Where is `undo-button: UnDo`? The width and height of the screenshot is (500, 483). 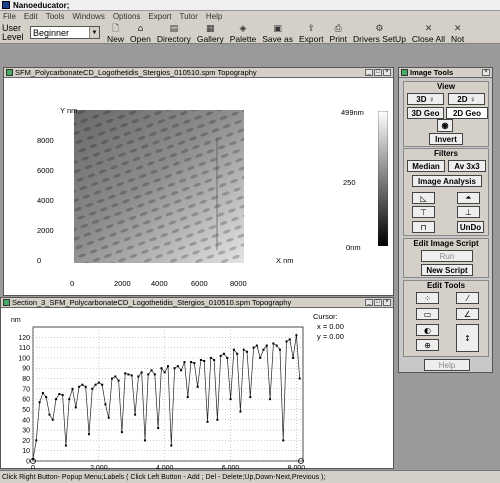
undo-button: UnDo is located at coordinates (470, 227).